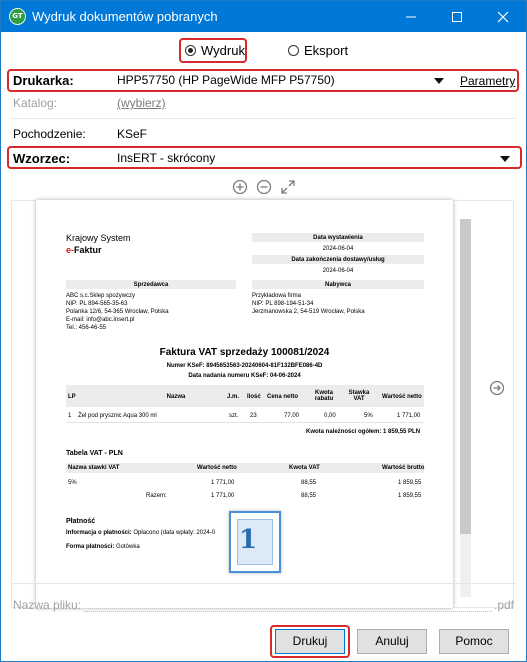  What do you see at coordinates (497, 388) in the screenshot?
I see `next-page-icon` at bounding box center [497, 388].